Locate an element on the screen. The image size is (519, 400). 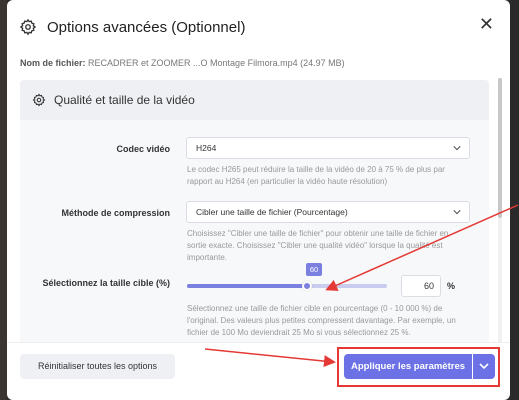
reset-options-button: Réinitialiser toutes les options is located at coordinates (97, 366).